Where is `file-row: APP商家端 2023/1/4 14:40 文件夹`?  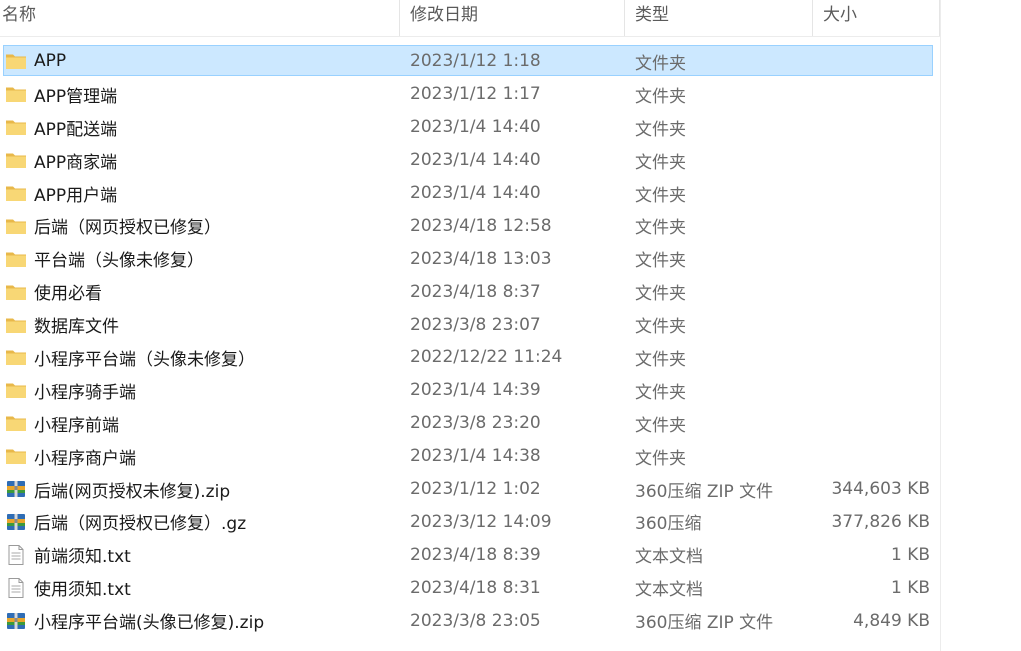 file-row: APP商家端 2023/1/4 14:40 文件夹 is located at coordinates (470, 160).